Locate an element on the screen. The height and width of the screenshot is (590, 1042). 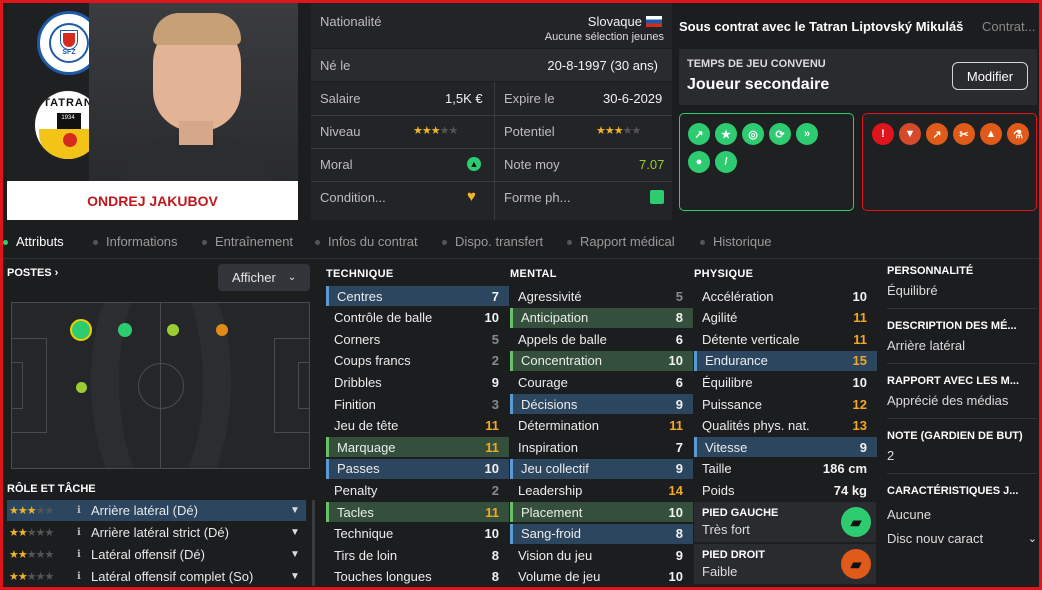
attribute-value: 12 is located at coordinates (859, 404).